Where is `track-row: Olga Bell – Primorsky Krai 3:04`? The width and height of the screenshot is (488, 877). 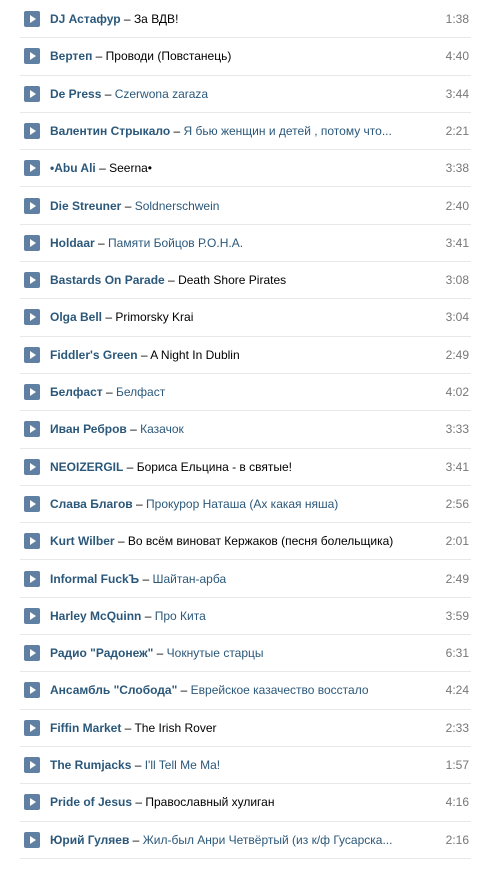 track-row: Olga Bell – Primorsky Krai 3:04 is located at coordinates (244, 318).